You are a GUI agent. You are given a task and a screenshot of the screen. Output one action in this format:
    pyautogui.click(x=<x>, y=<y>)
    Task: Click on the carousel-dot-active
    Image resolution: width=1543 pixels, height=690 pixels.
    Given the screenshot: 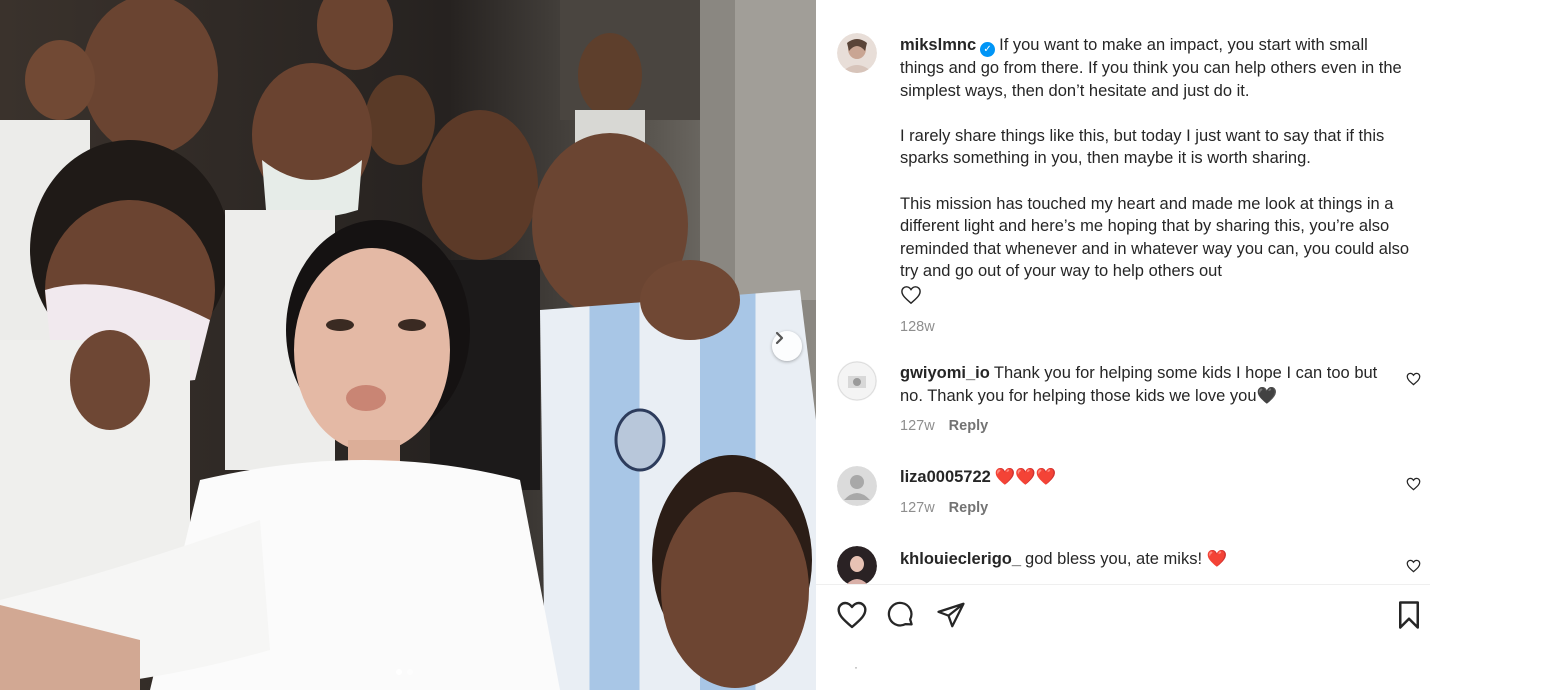 What is the action you would take?
    pyautogui.click(x=399, y=672)
    